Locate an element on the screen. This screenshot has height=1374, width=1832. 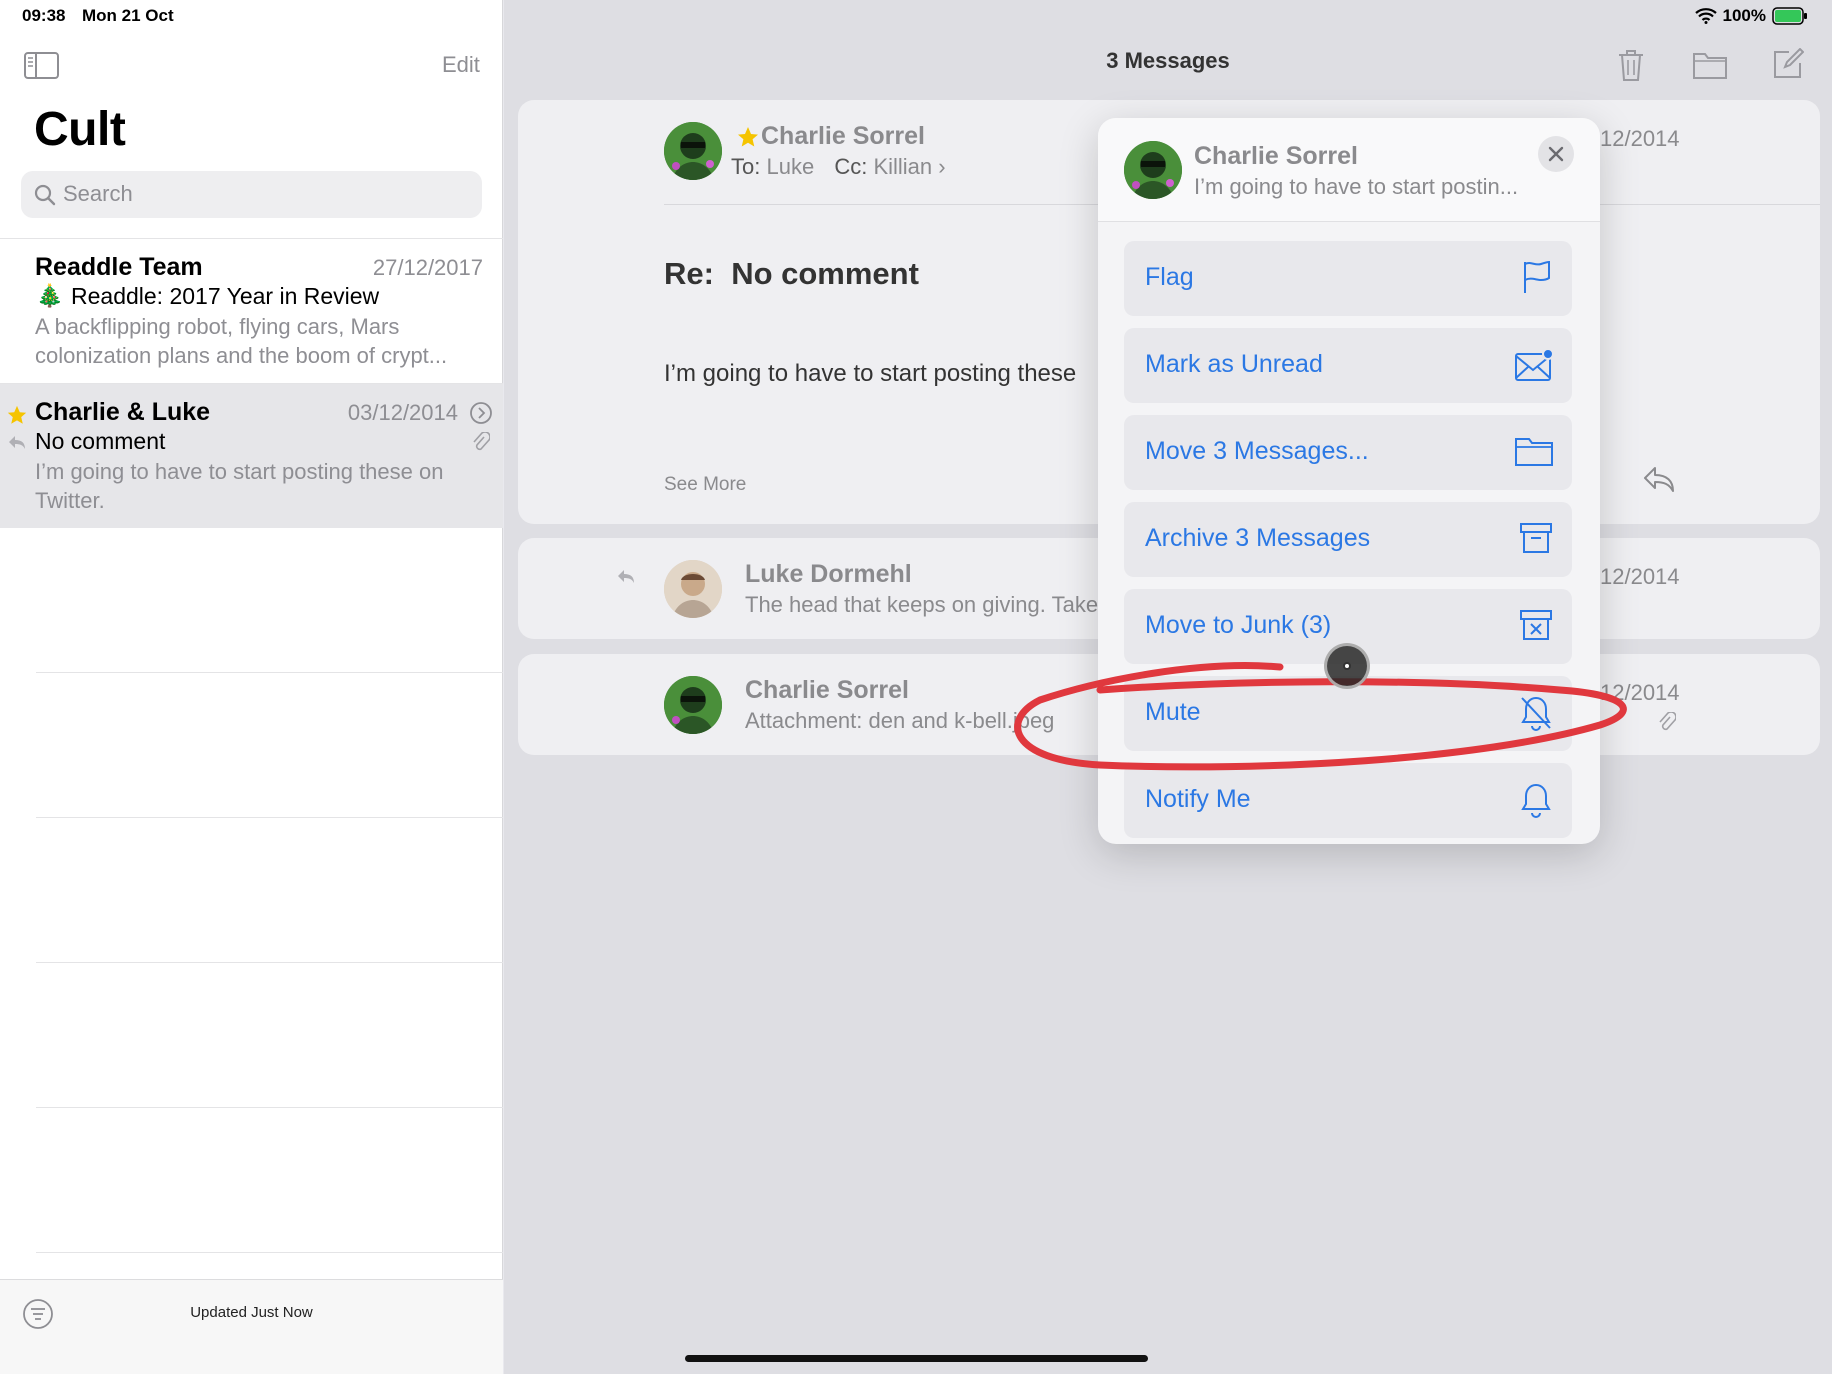
mail-preview-line: A backflipping robot, flying cars, Mars is located at coordinates (217, 326).